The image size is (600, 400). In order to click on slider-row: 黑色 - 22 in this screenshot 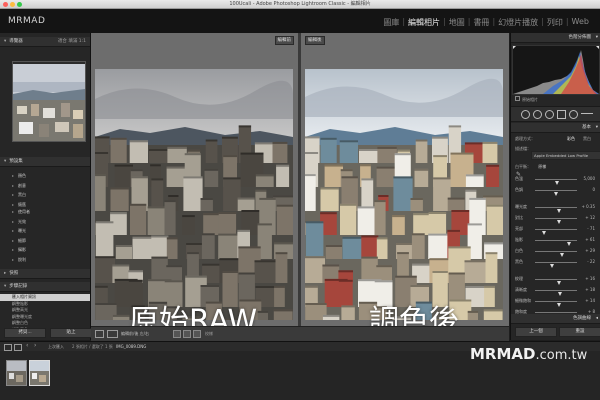, I will do `click(555, 263)`.